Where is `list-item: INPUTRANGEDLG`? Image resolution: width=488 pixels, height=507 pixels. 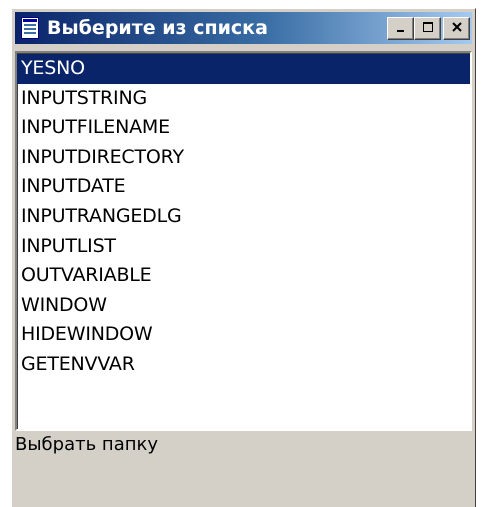 list-item: INPUTRANGEDLG is located at coordinates (243, 217).